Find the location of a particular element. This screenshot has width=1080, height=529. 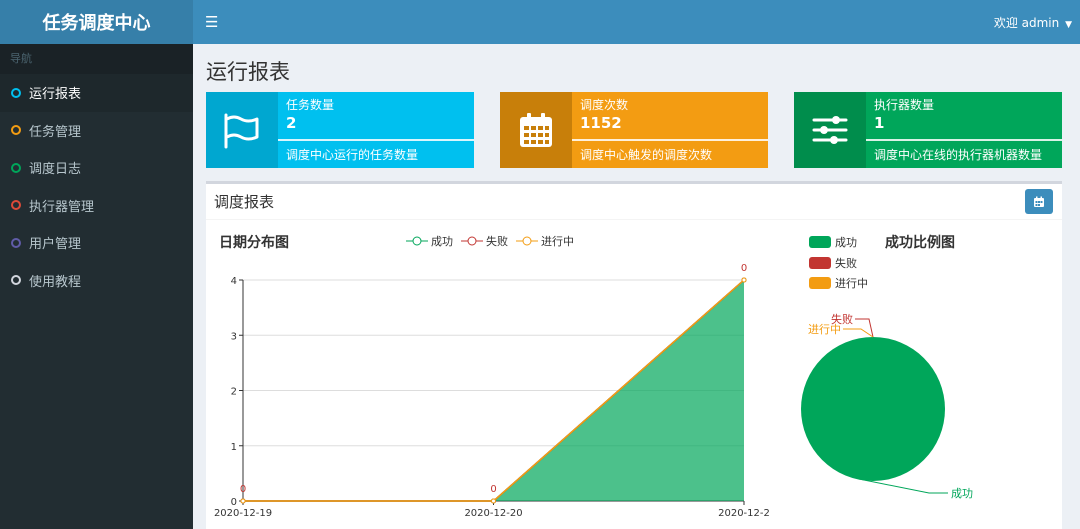

x-tick-label: 2020-12-2 is located at coordinates (744, 513).